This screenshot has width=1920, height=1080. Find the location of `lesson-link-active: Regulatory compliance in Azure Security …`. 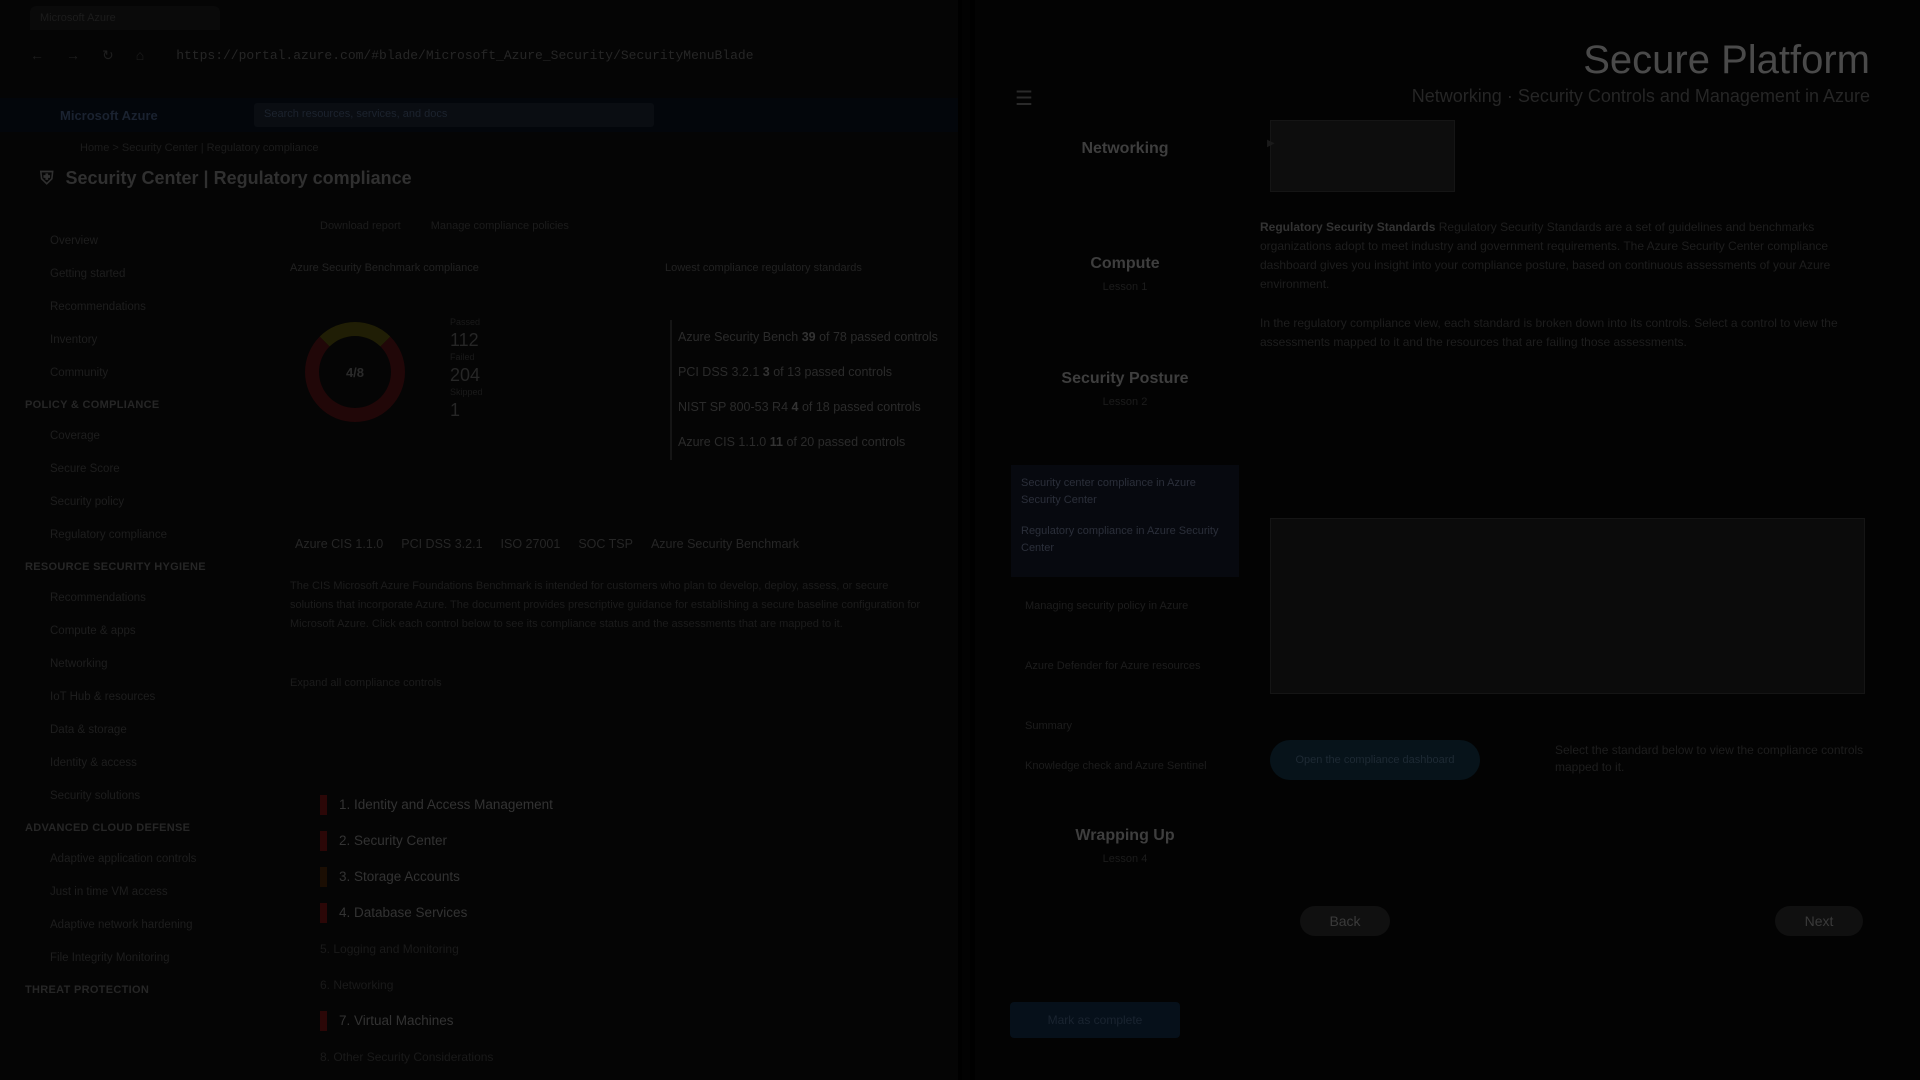

lesson-link-active: Regulatory compliance in Azure Security … is located at coordinates (1125, 540).